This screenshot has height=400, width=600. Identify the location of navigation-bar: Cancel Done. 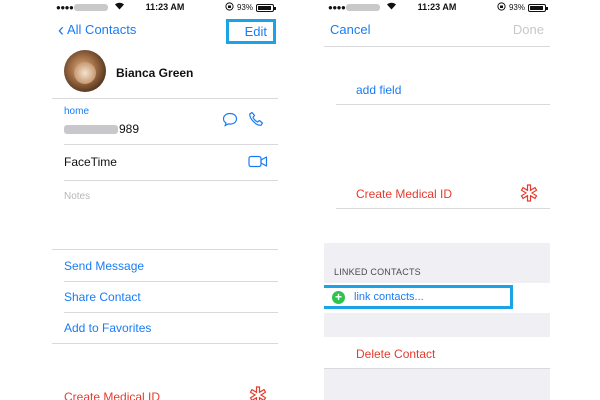
(437, 31).